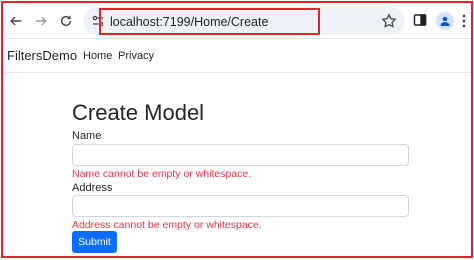 This screenshot has width=474, height=260. What do you see at coordinates (240, 155) in the screenshot?
I see `name-input` at bounding box center [240, 155].